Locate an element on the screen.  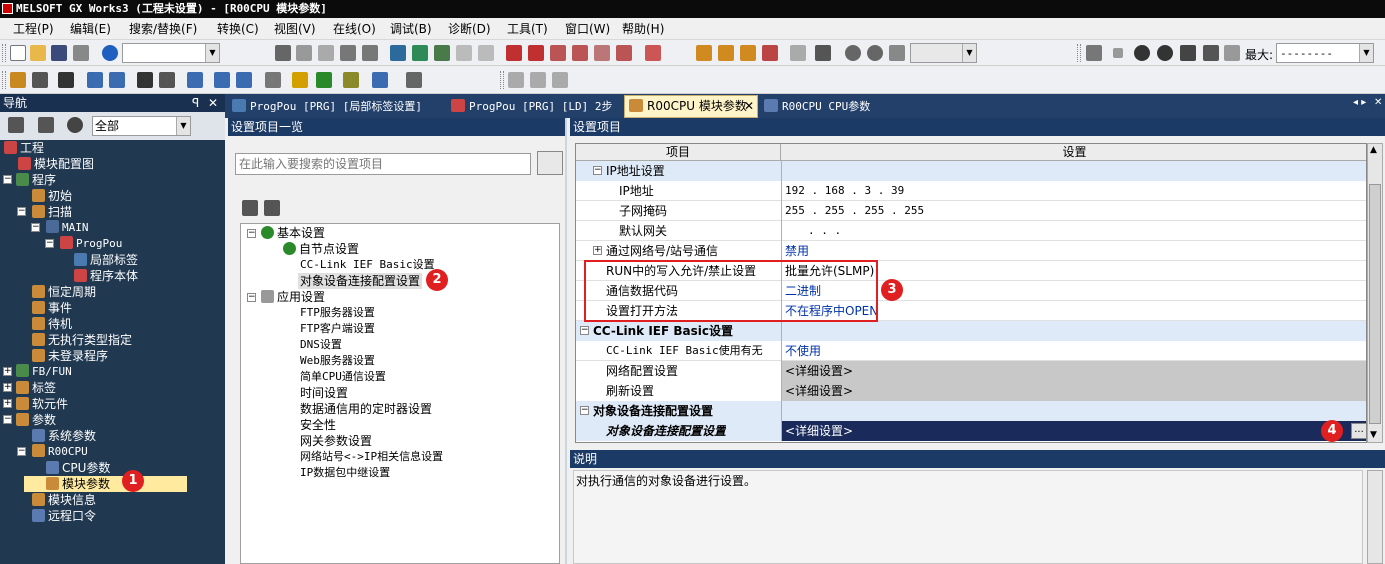
undo-icon is located at coordinates (348, 53).